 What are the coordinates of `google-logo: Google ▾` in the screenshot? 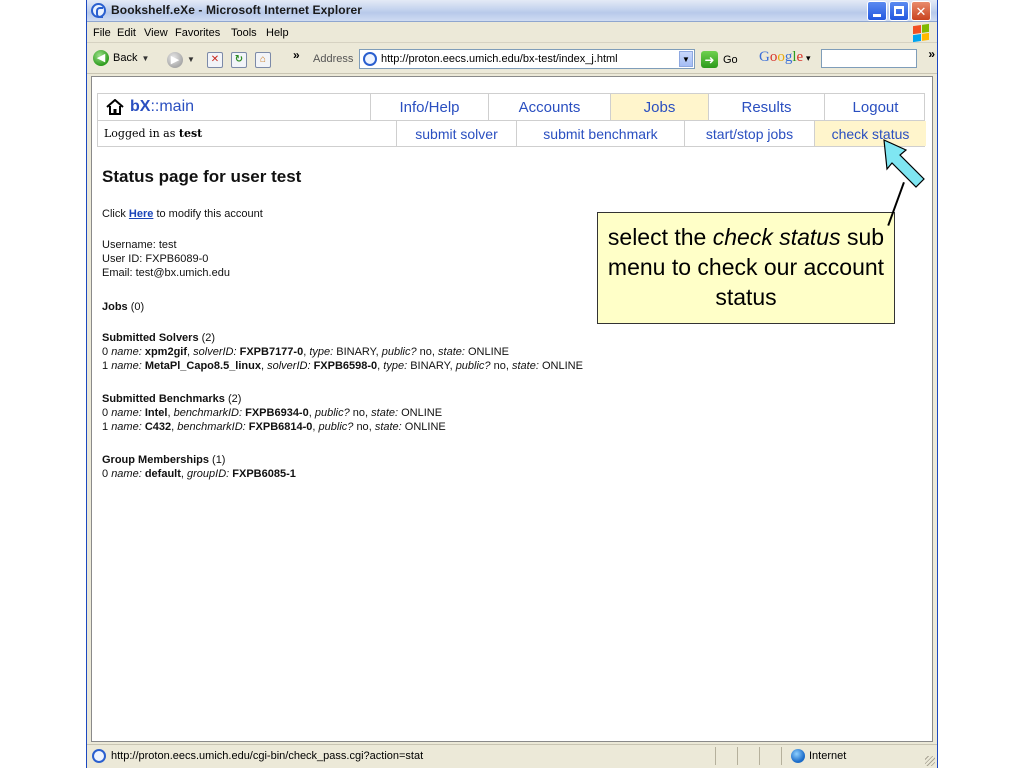 It's located at (785, 57).